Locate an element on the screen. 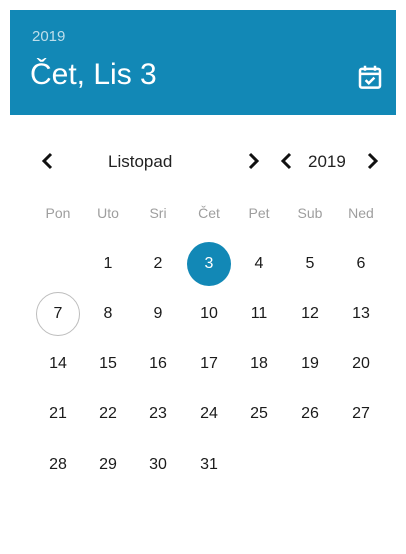 The image size is (406, 554). day-cell: 19 is located at coordinates (310, 364).